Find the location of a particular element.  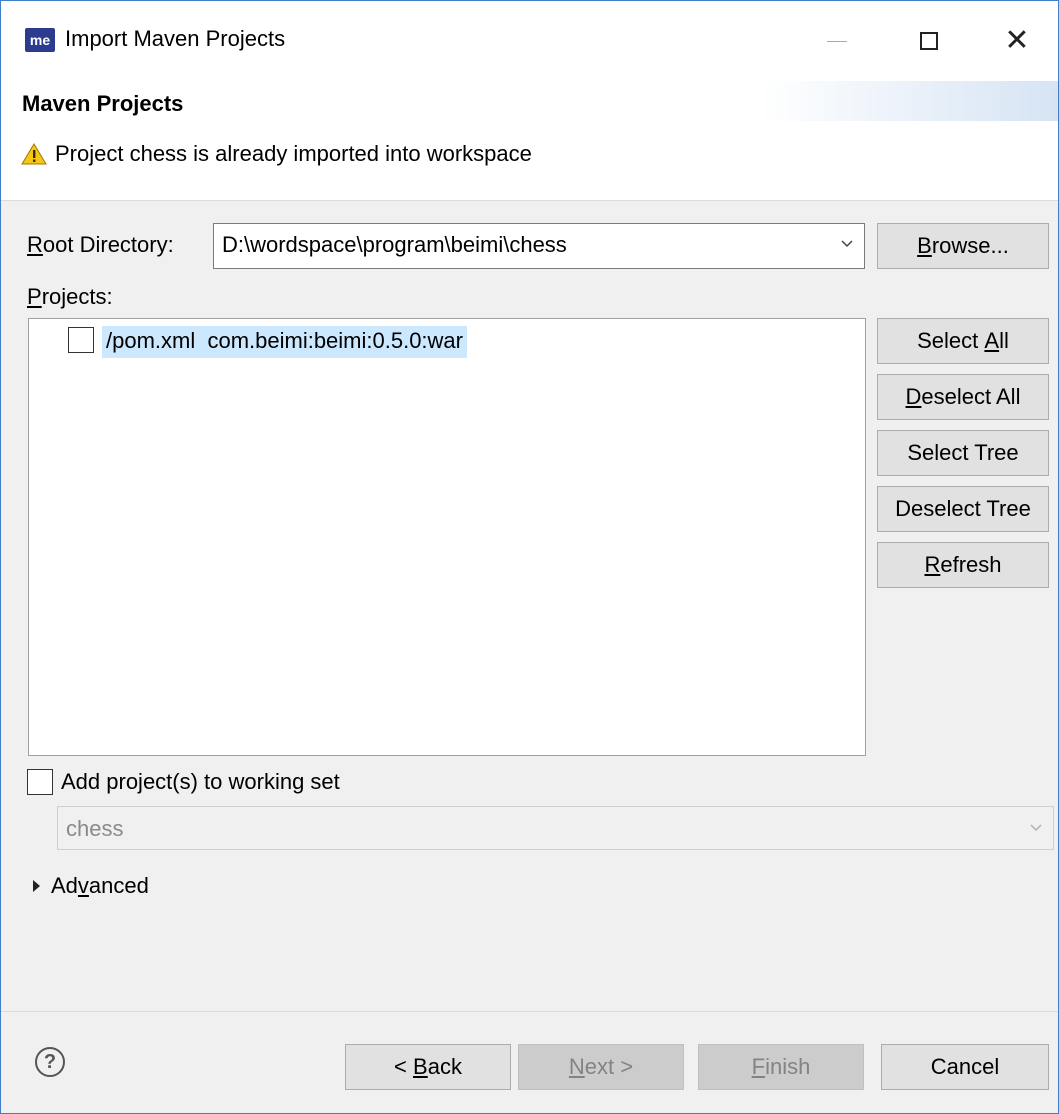

refresh-label: efresh is located at coordinates (971, 564).